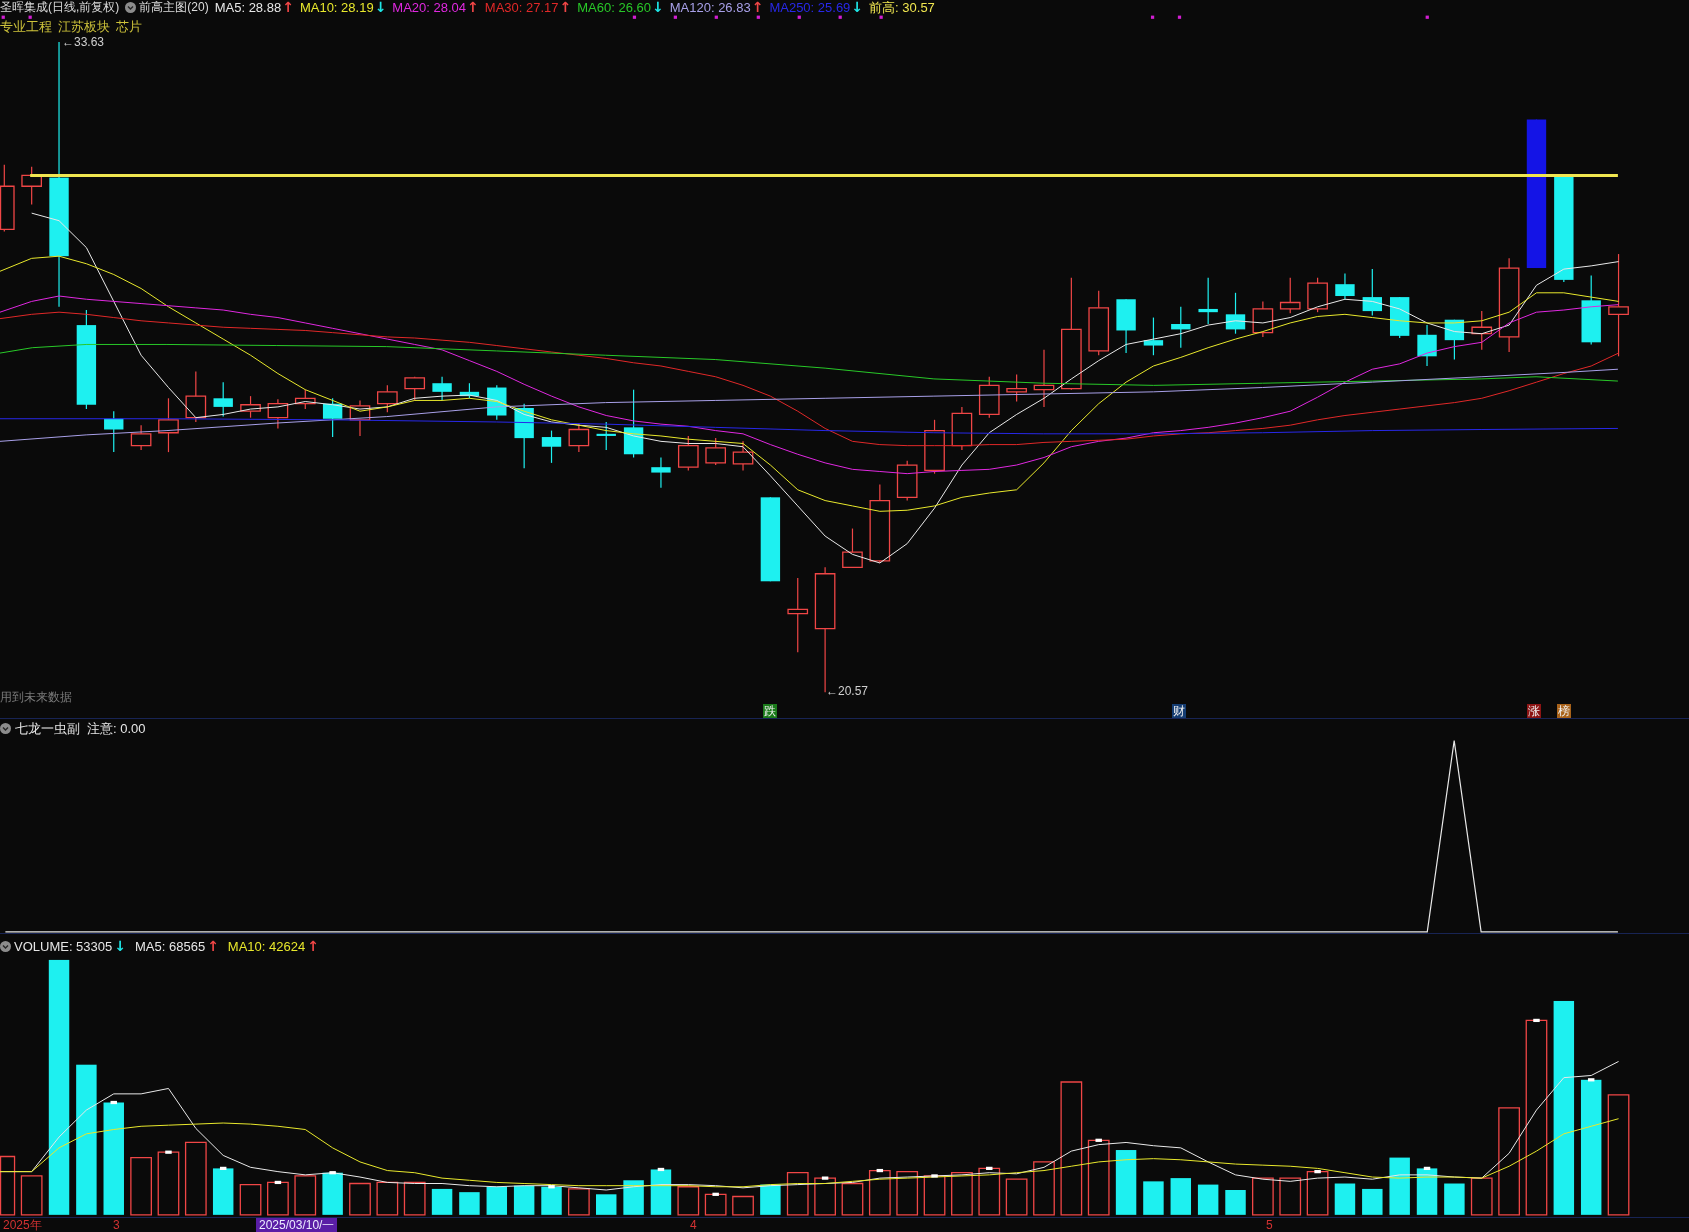 This screenshot has height=1232, width=1689. I want to click on indicator-name: 前高主图(20), so click(174, 7).